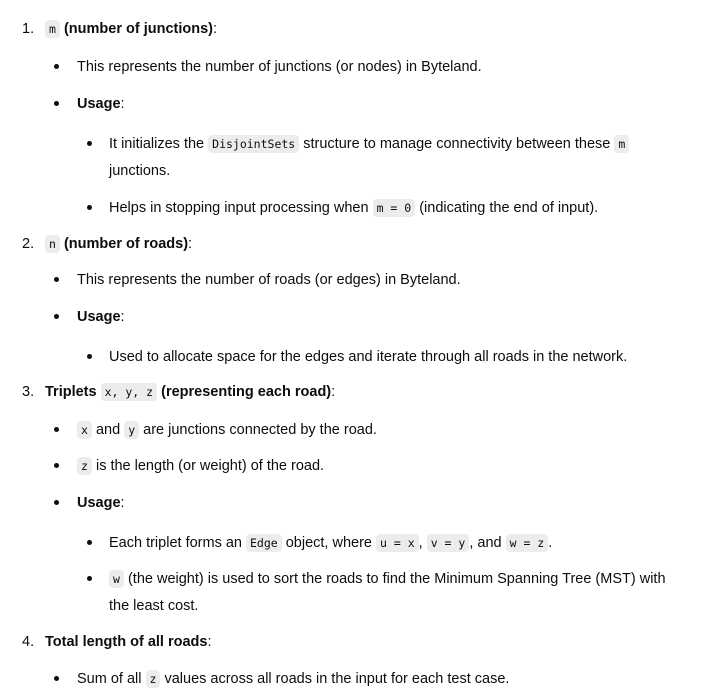  Describe the element at coordinates (264, 543) in the screenshot. I see `inline-code: Edge` at that location.